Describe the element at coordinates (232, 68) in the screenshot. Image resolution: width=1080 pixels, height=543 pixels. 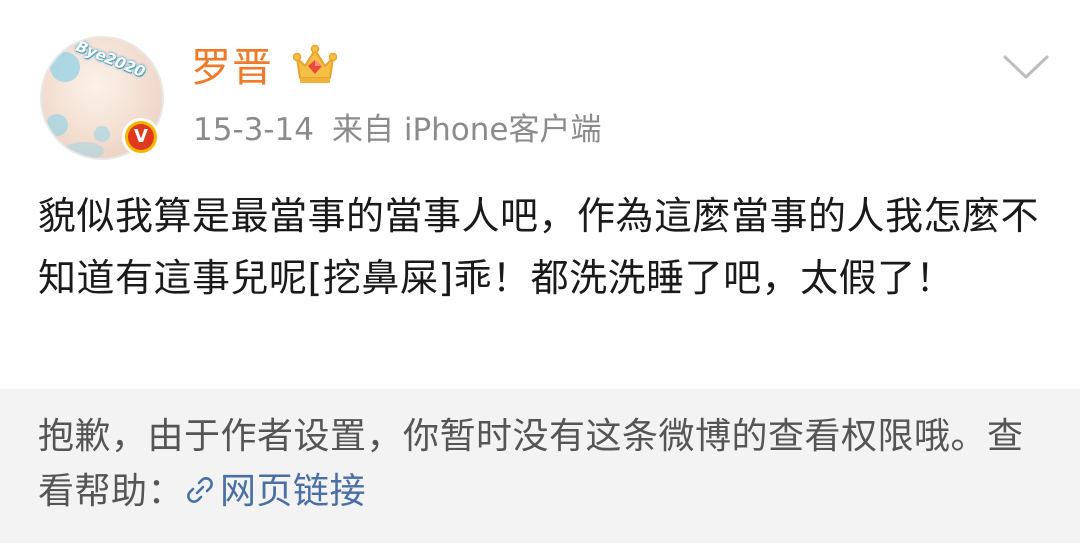
I see `author-name: 罗晋` at that location.